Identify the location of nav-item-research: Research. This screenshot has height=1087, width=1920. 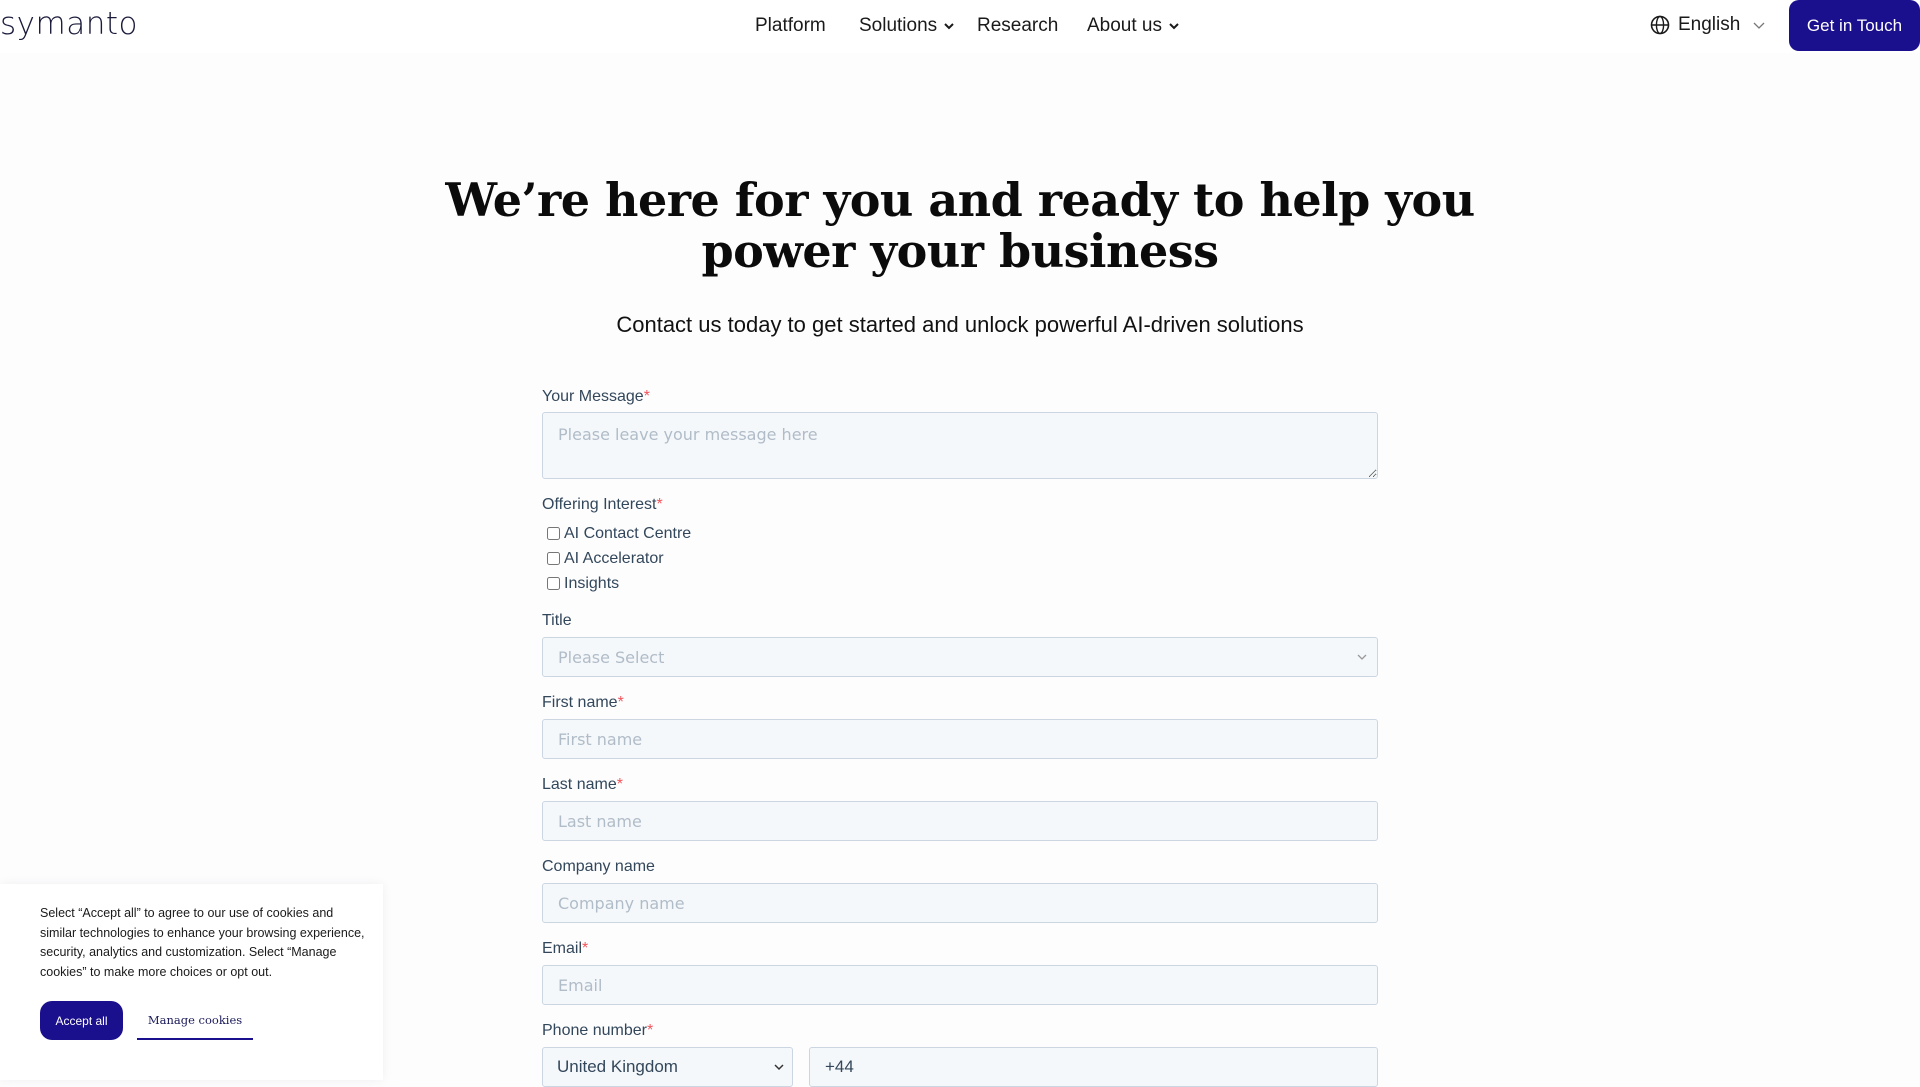
(1017, 26).